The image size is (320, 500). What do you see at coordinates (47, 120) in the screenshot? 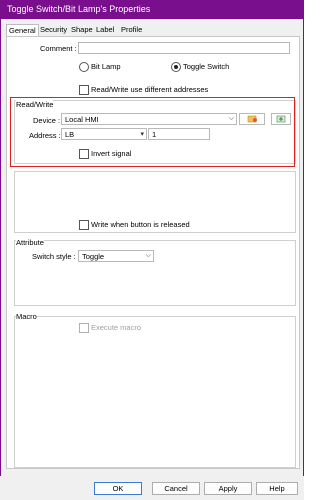
I see `device-label: Device :` at bounding box center [47, 120].